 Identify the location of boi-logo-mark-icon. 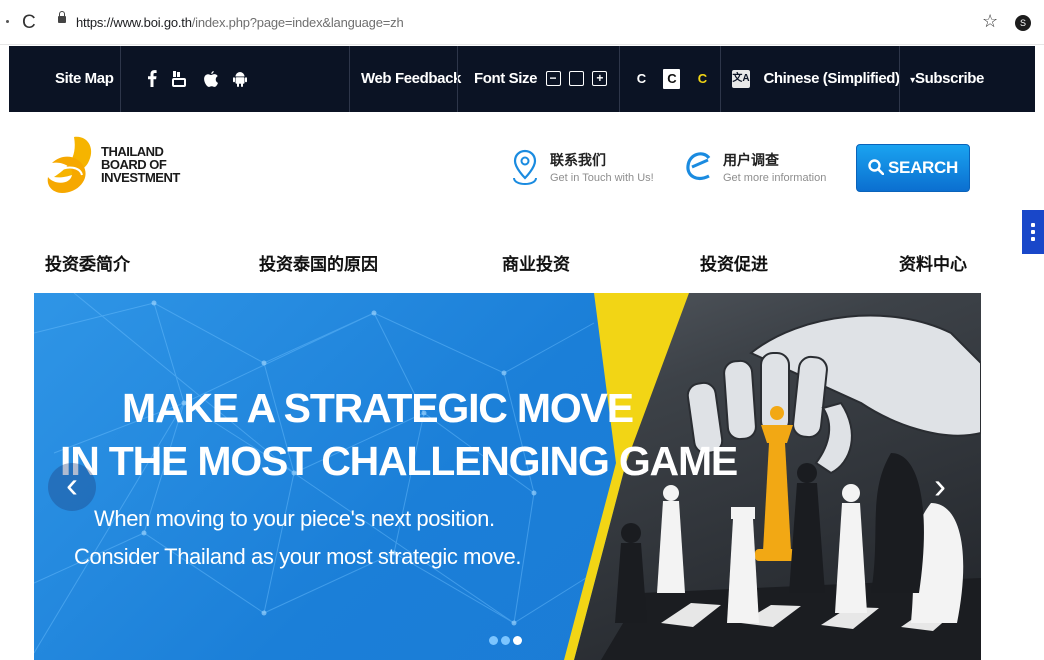
(69, 164).